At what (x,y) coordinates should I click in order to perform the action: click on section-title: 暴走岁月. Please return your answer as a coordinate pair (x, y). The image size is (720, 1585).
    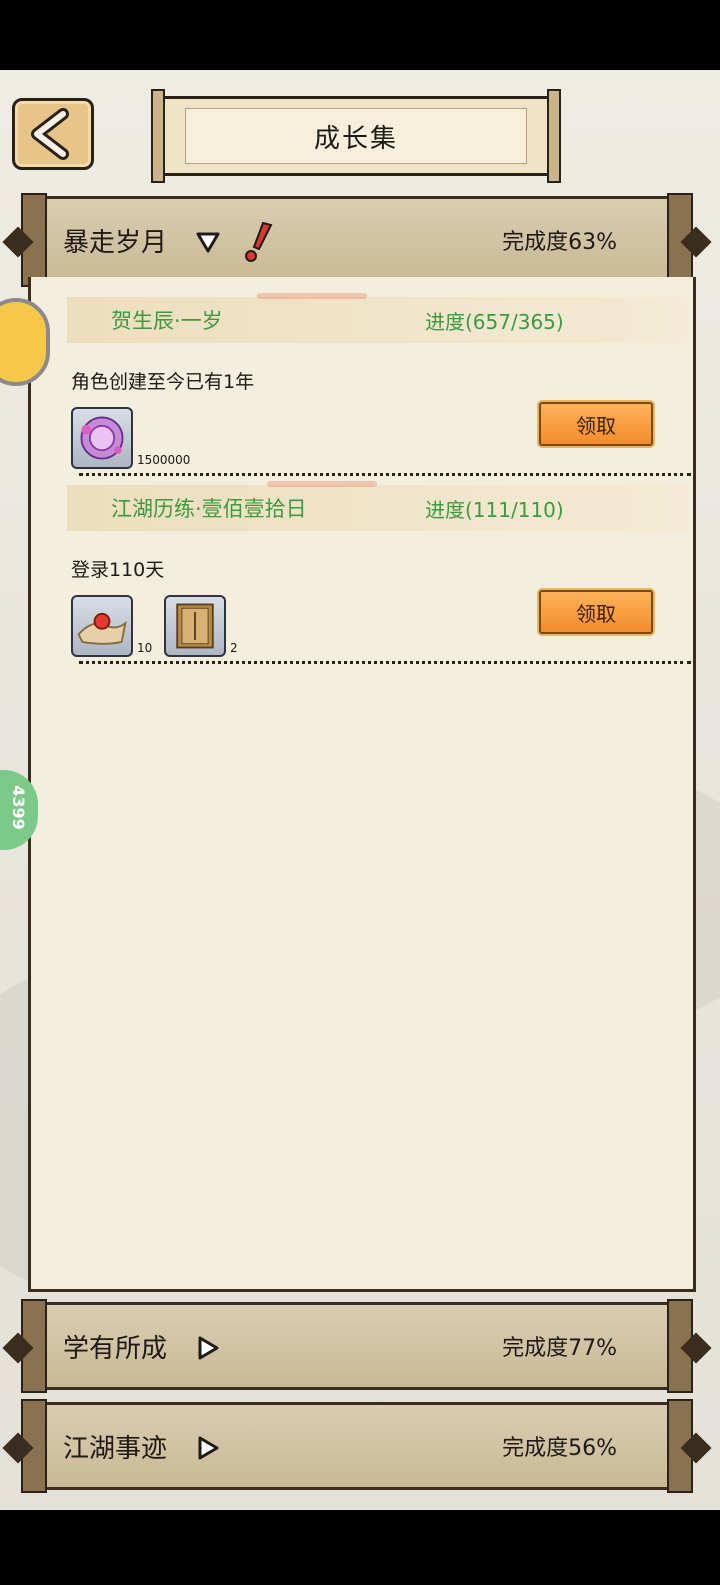
    Looking at the image, I should click on (115, 242).